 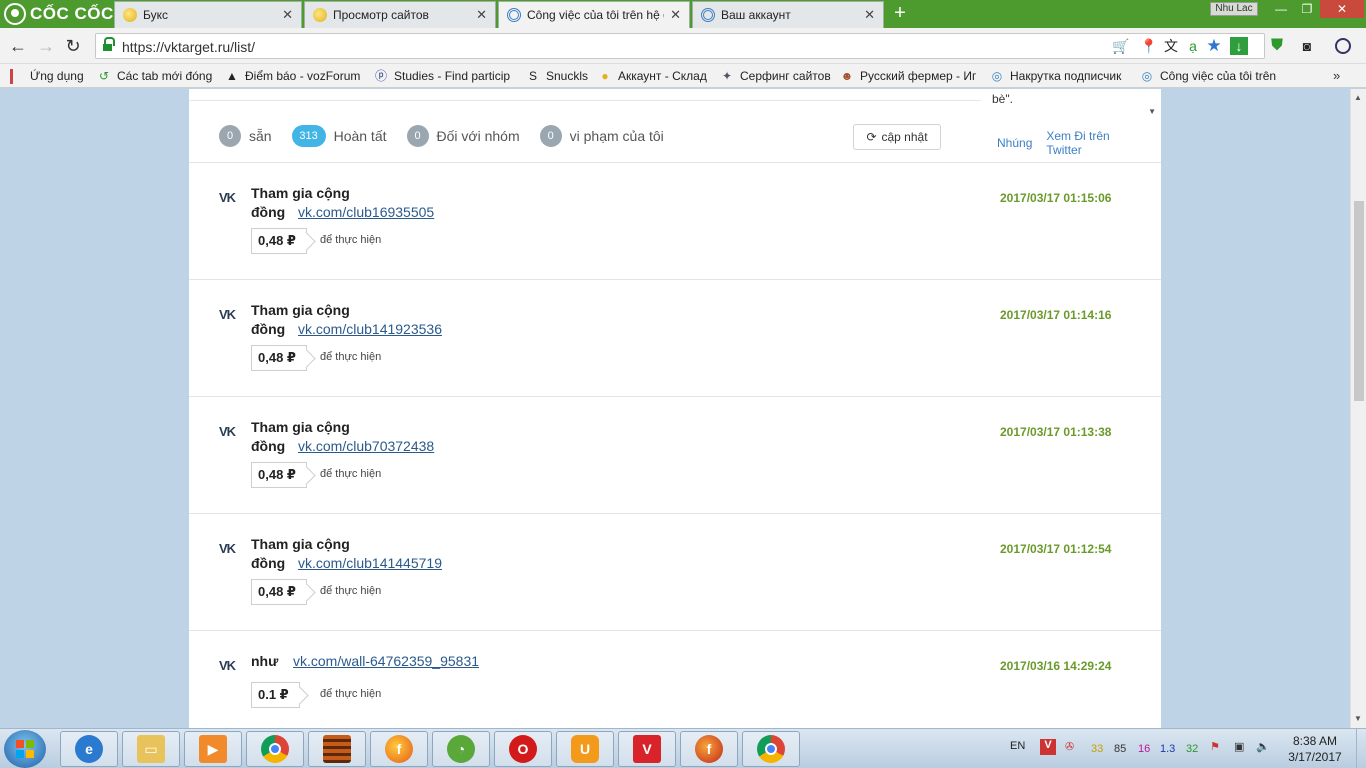 What do you see at coordinates (1307, 46) in the screenshot?
I see `extension-icon: ◙` at bounding box center [1307, 46].